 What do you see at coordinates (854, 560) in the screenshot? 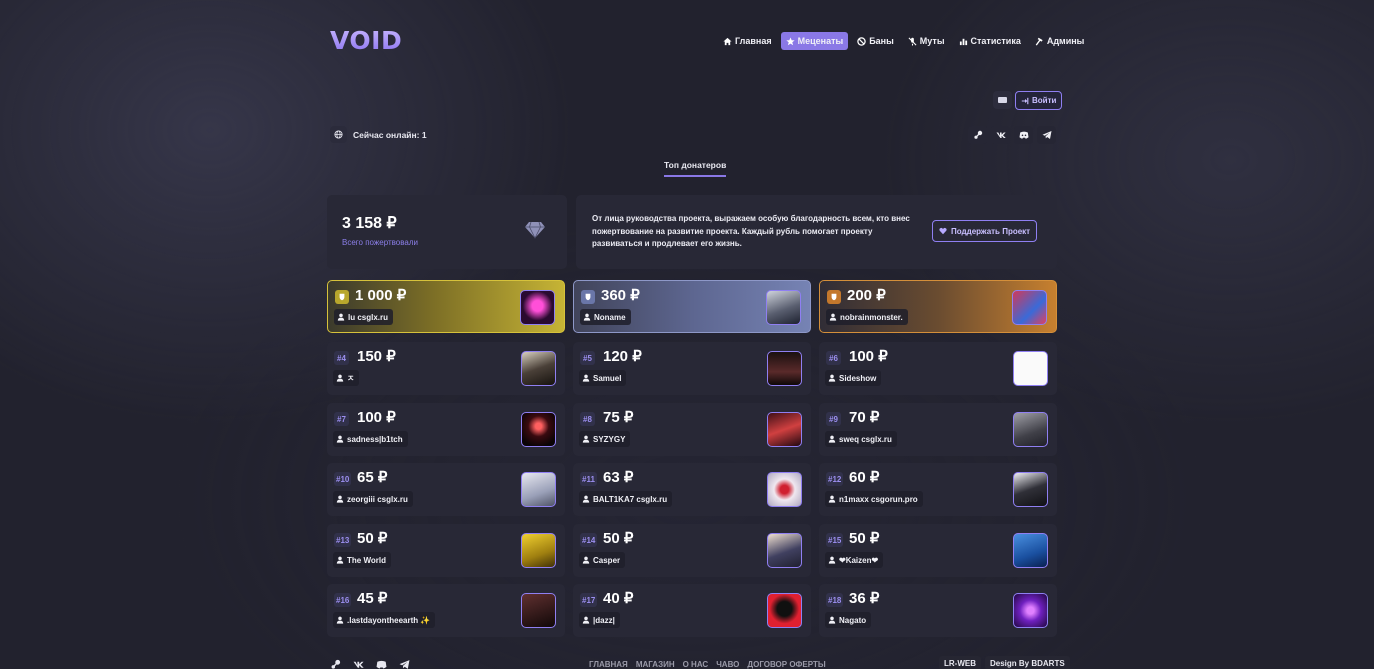
I see `donor-name-badge: ❤Kaizen❤` at bounding box center [854, 560].